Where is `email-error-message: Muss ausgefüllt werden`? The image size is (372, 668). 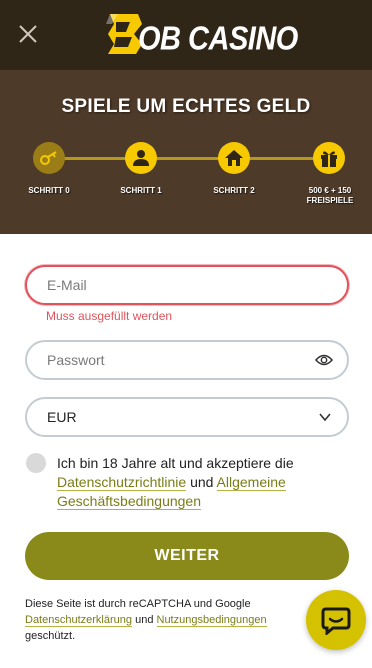
email-error-message: Muss ausgefüllt werden is located at coordinates (109, 316).